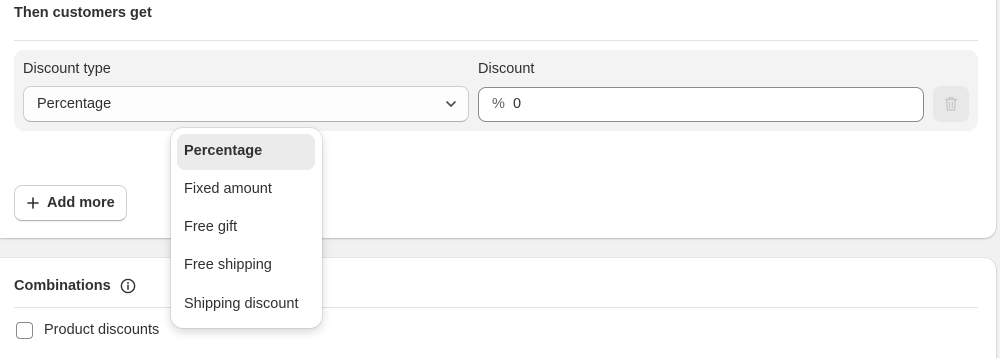 The width and height of the screenshot is (1000, 358). What do you see at coordinates (102, 330) in the screenshot?
I see `product-discounts-label: Product discounts` at bounding box center [102, 330].